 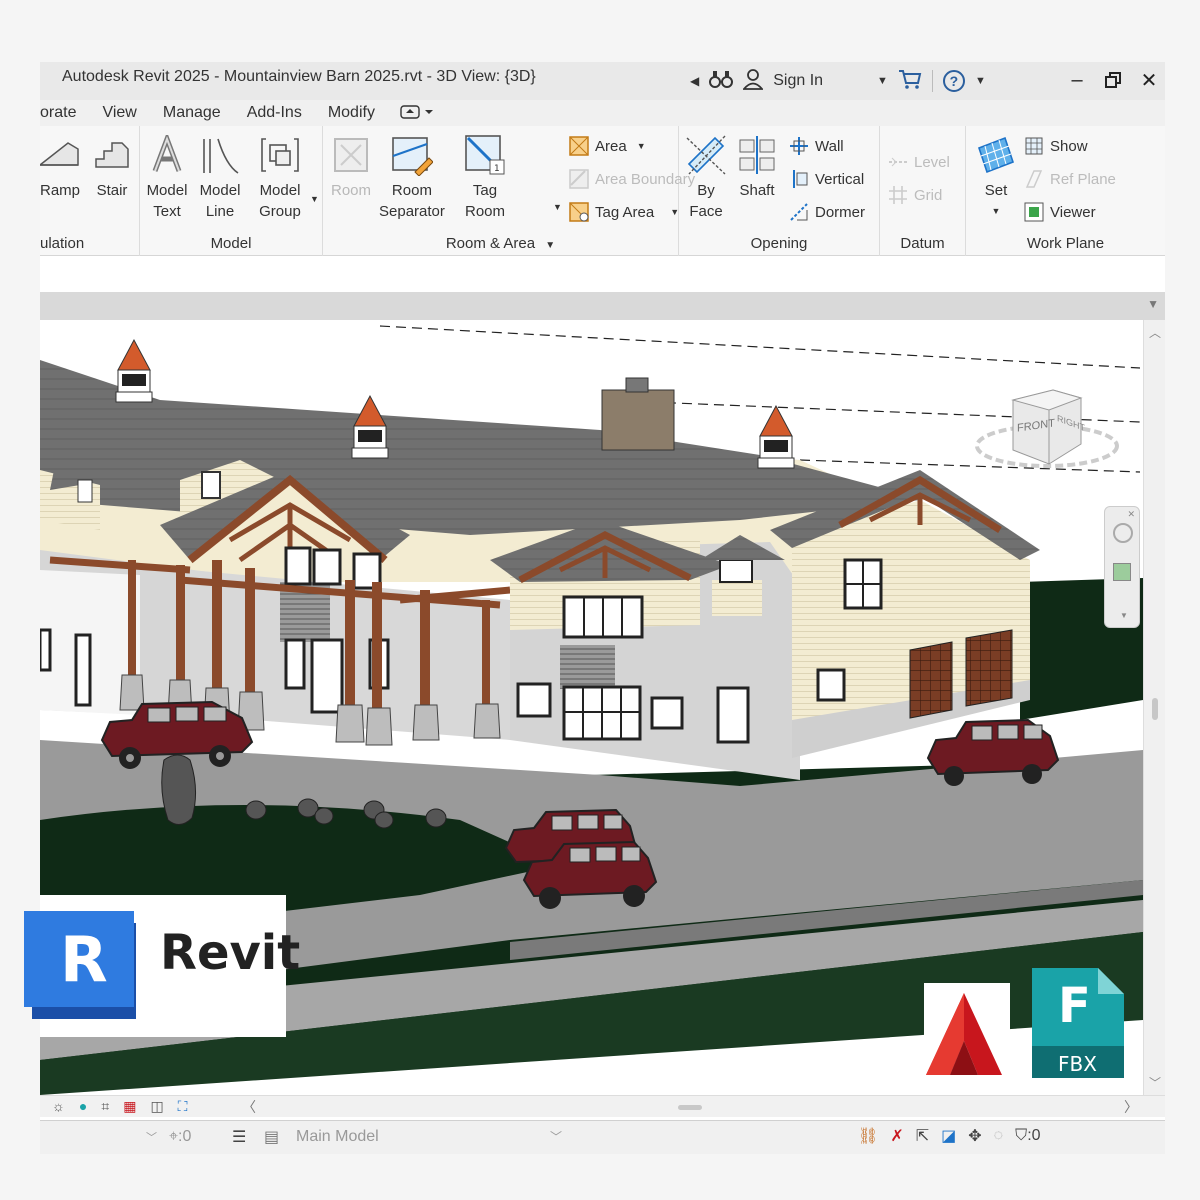 I want to click on shaft-button: Shaft, so click(x=757, y=166).